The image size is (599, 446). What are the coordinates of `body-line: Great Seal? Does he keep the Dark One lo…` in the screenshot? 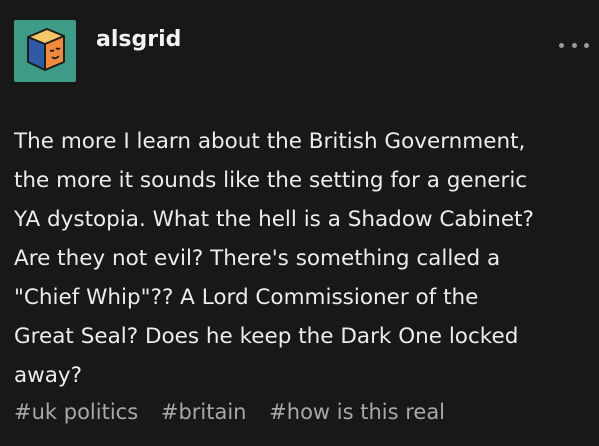 It's located at (266, 336).